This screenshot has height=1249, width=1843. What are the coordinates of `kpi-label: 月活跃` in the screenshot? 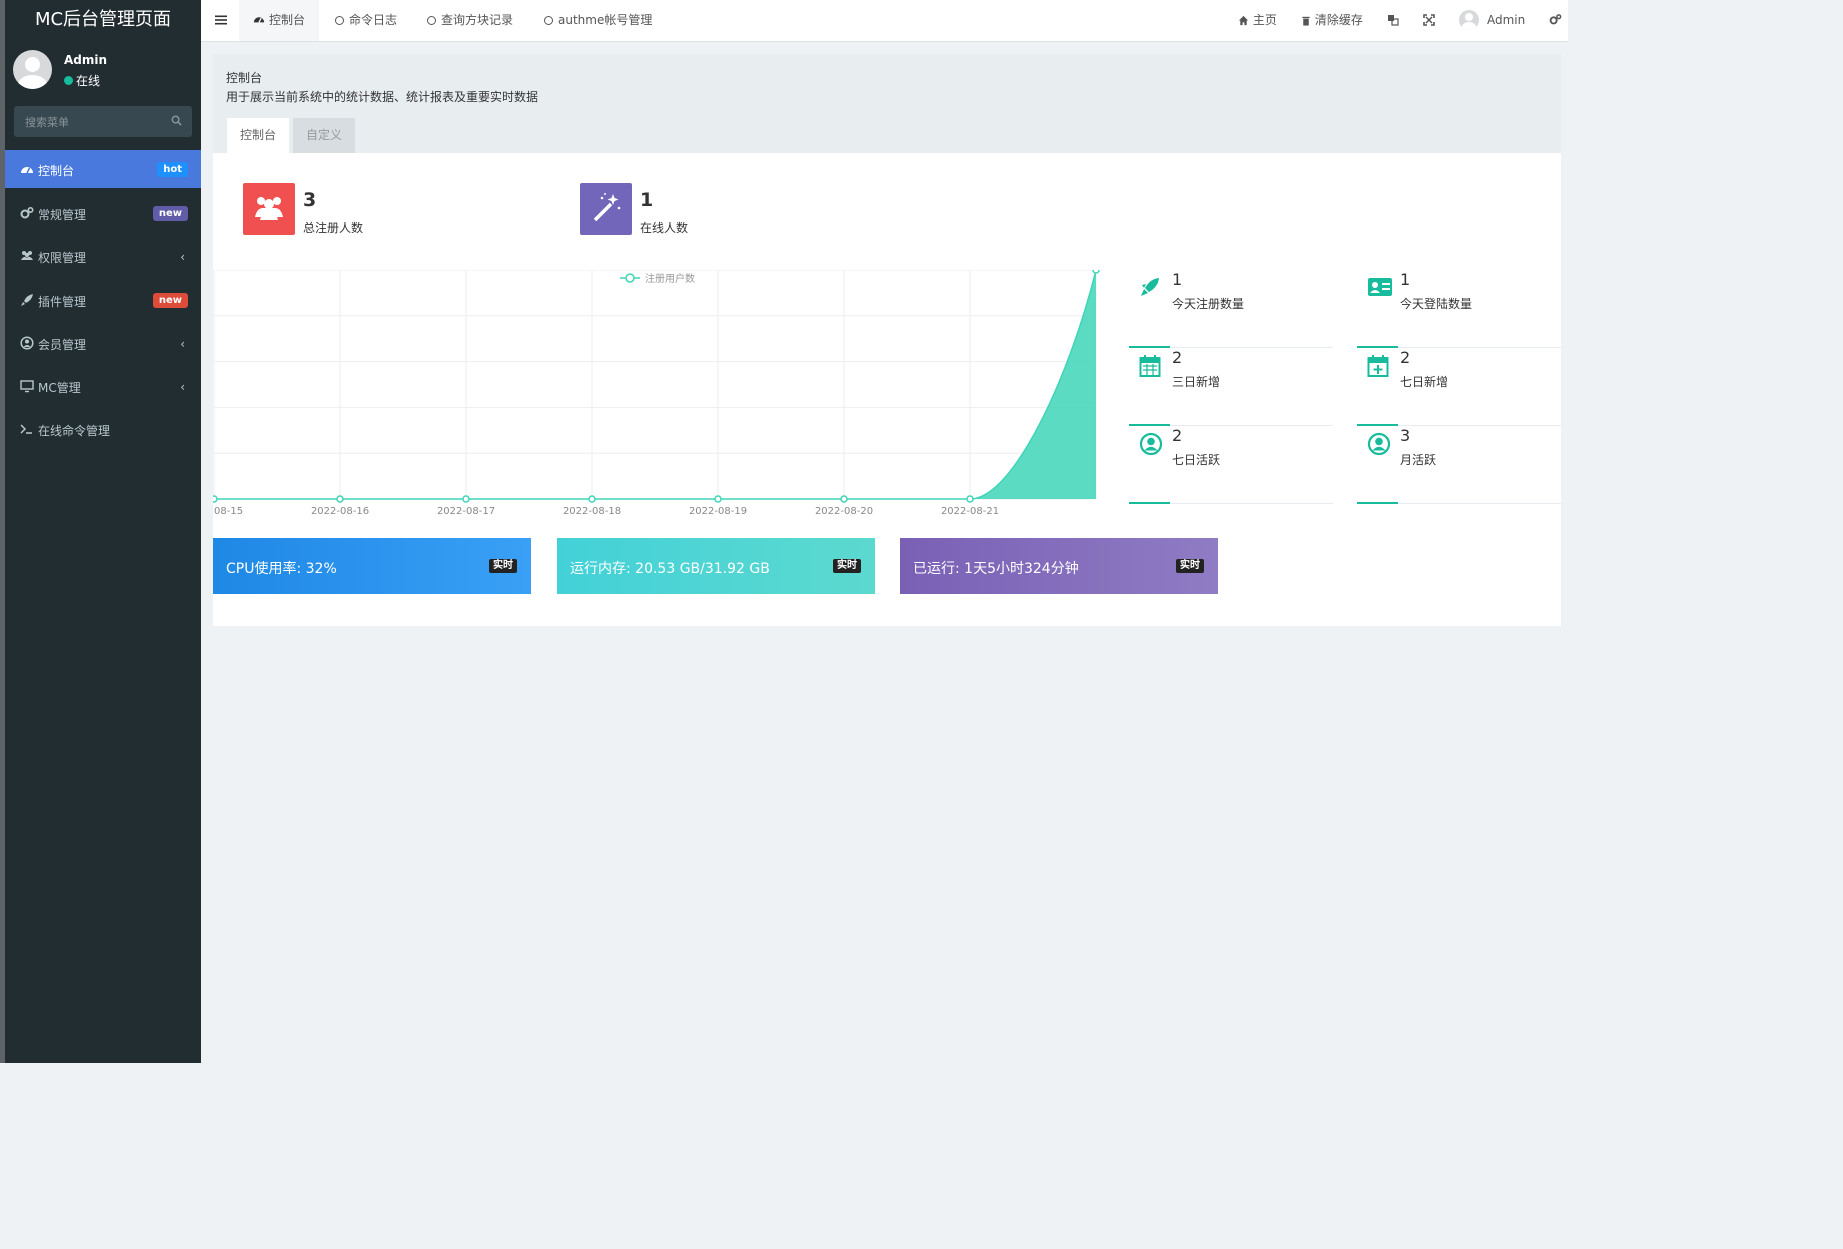 It's located at (1418, 460).